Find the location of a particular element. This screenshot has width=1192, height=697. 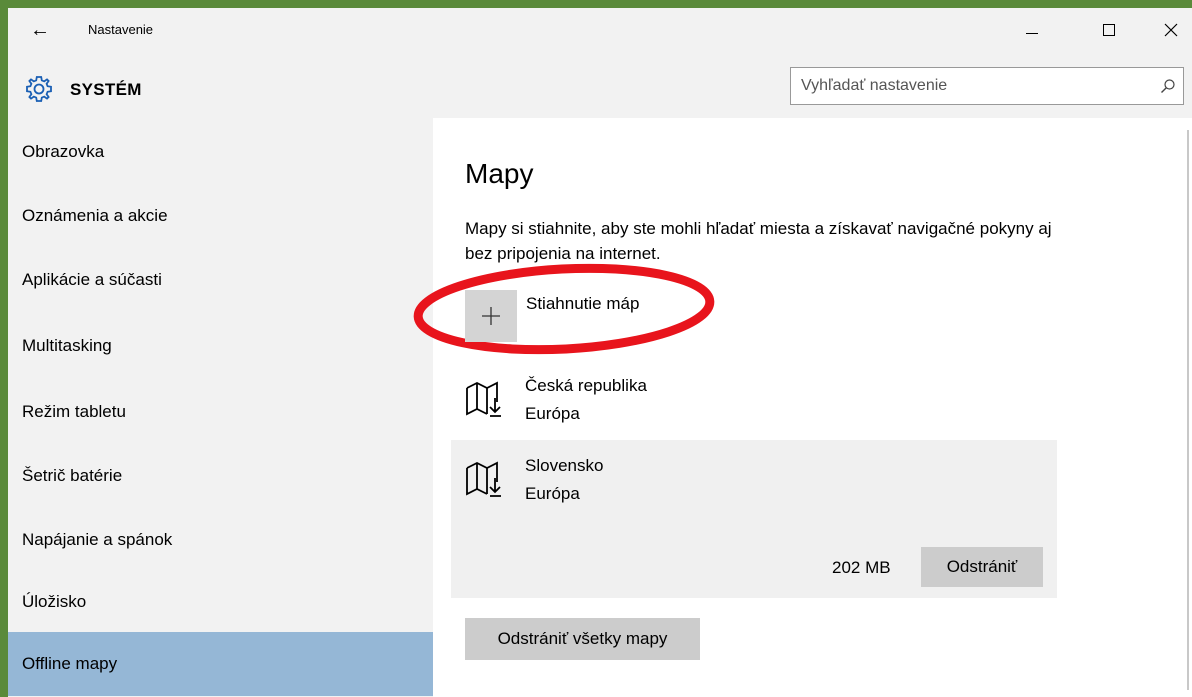

remove-map-button: Odstrániť is located at coordinates (982, 567).